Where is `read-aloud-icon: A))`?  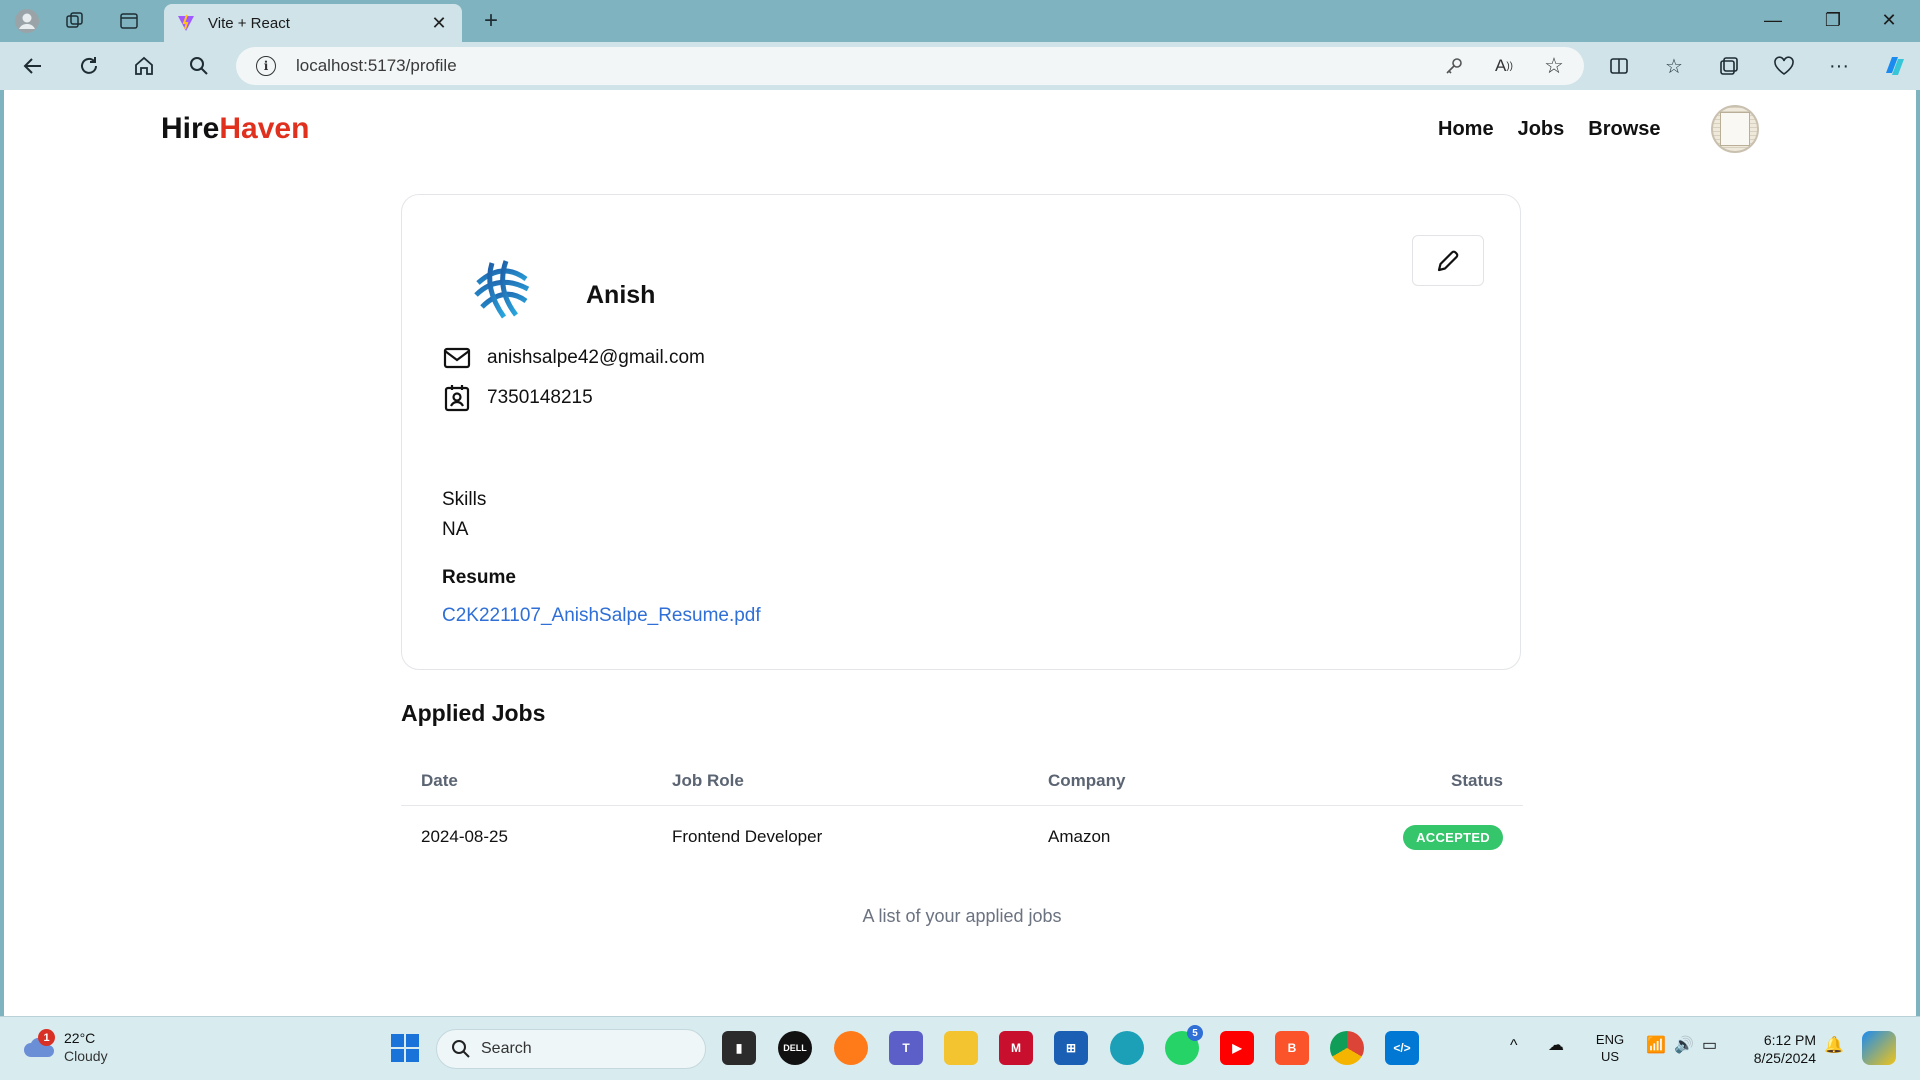
read-aloud-icon: A)) is located at coordinates (1504, 66).